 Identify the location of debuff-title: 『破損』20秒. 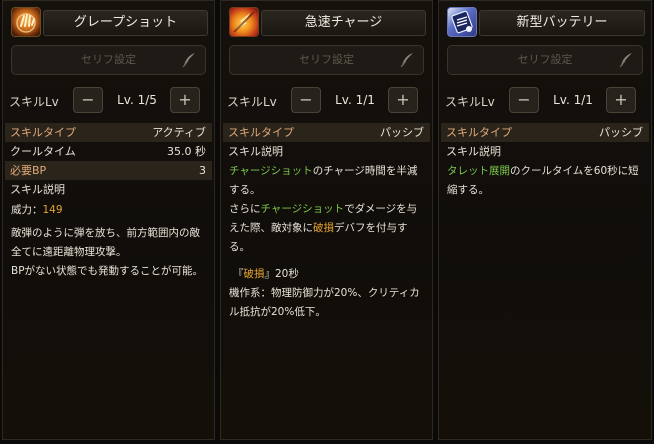
(327, 274).